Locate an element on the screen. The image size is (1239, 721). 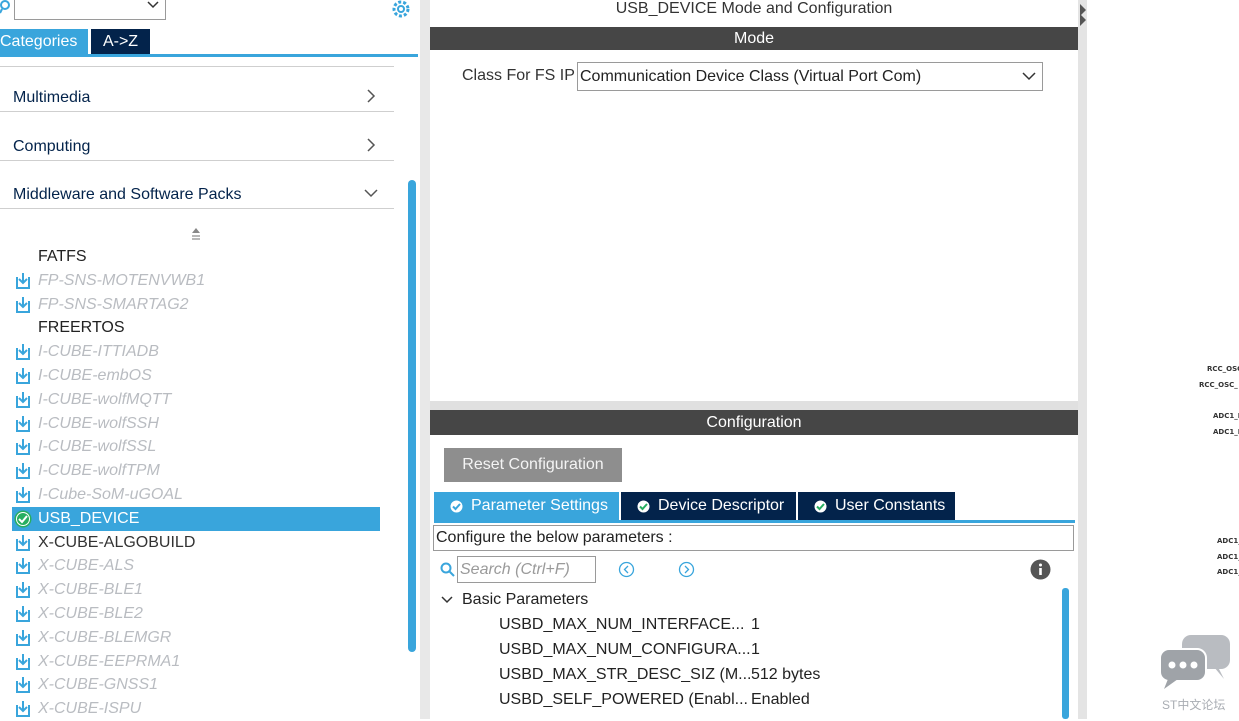
software-pack-item: X-CUBE-ALGOBUILD is located at coordinates (196, 543).